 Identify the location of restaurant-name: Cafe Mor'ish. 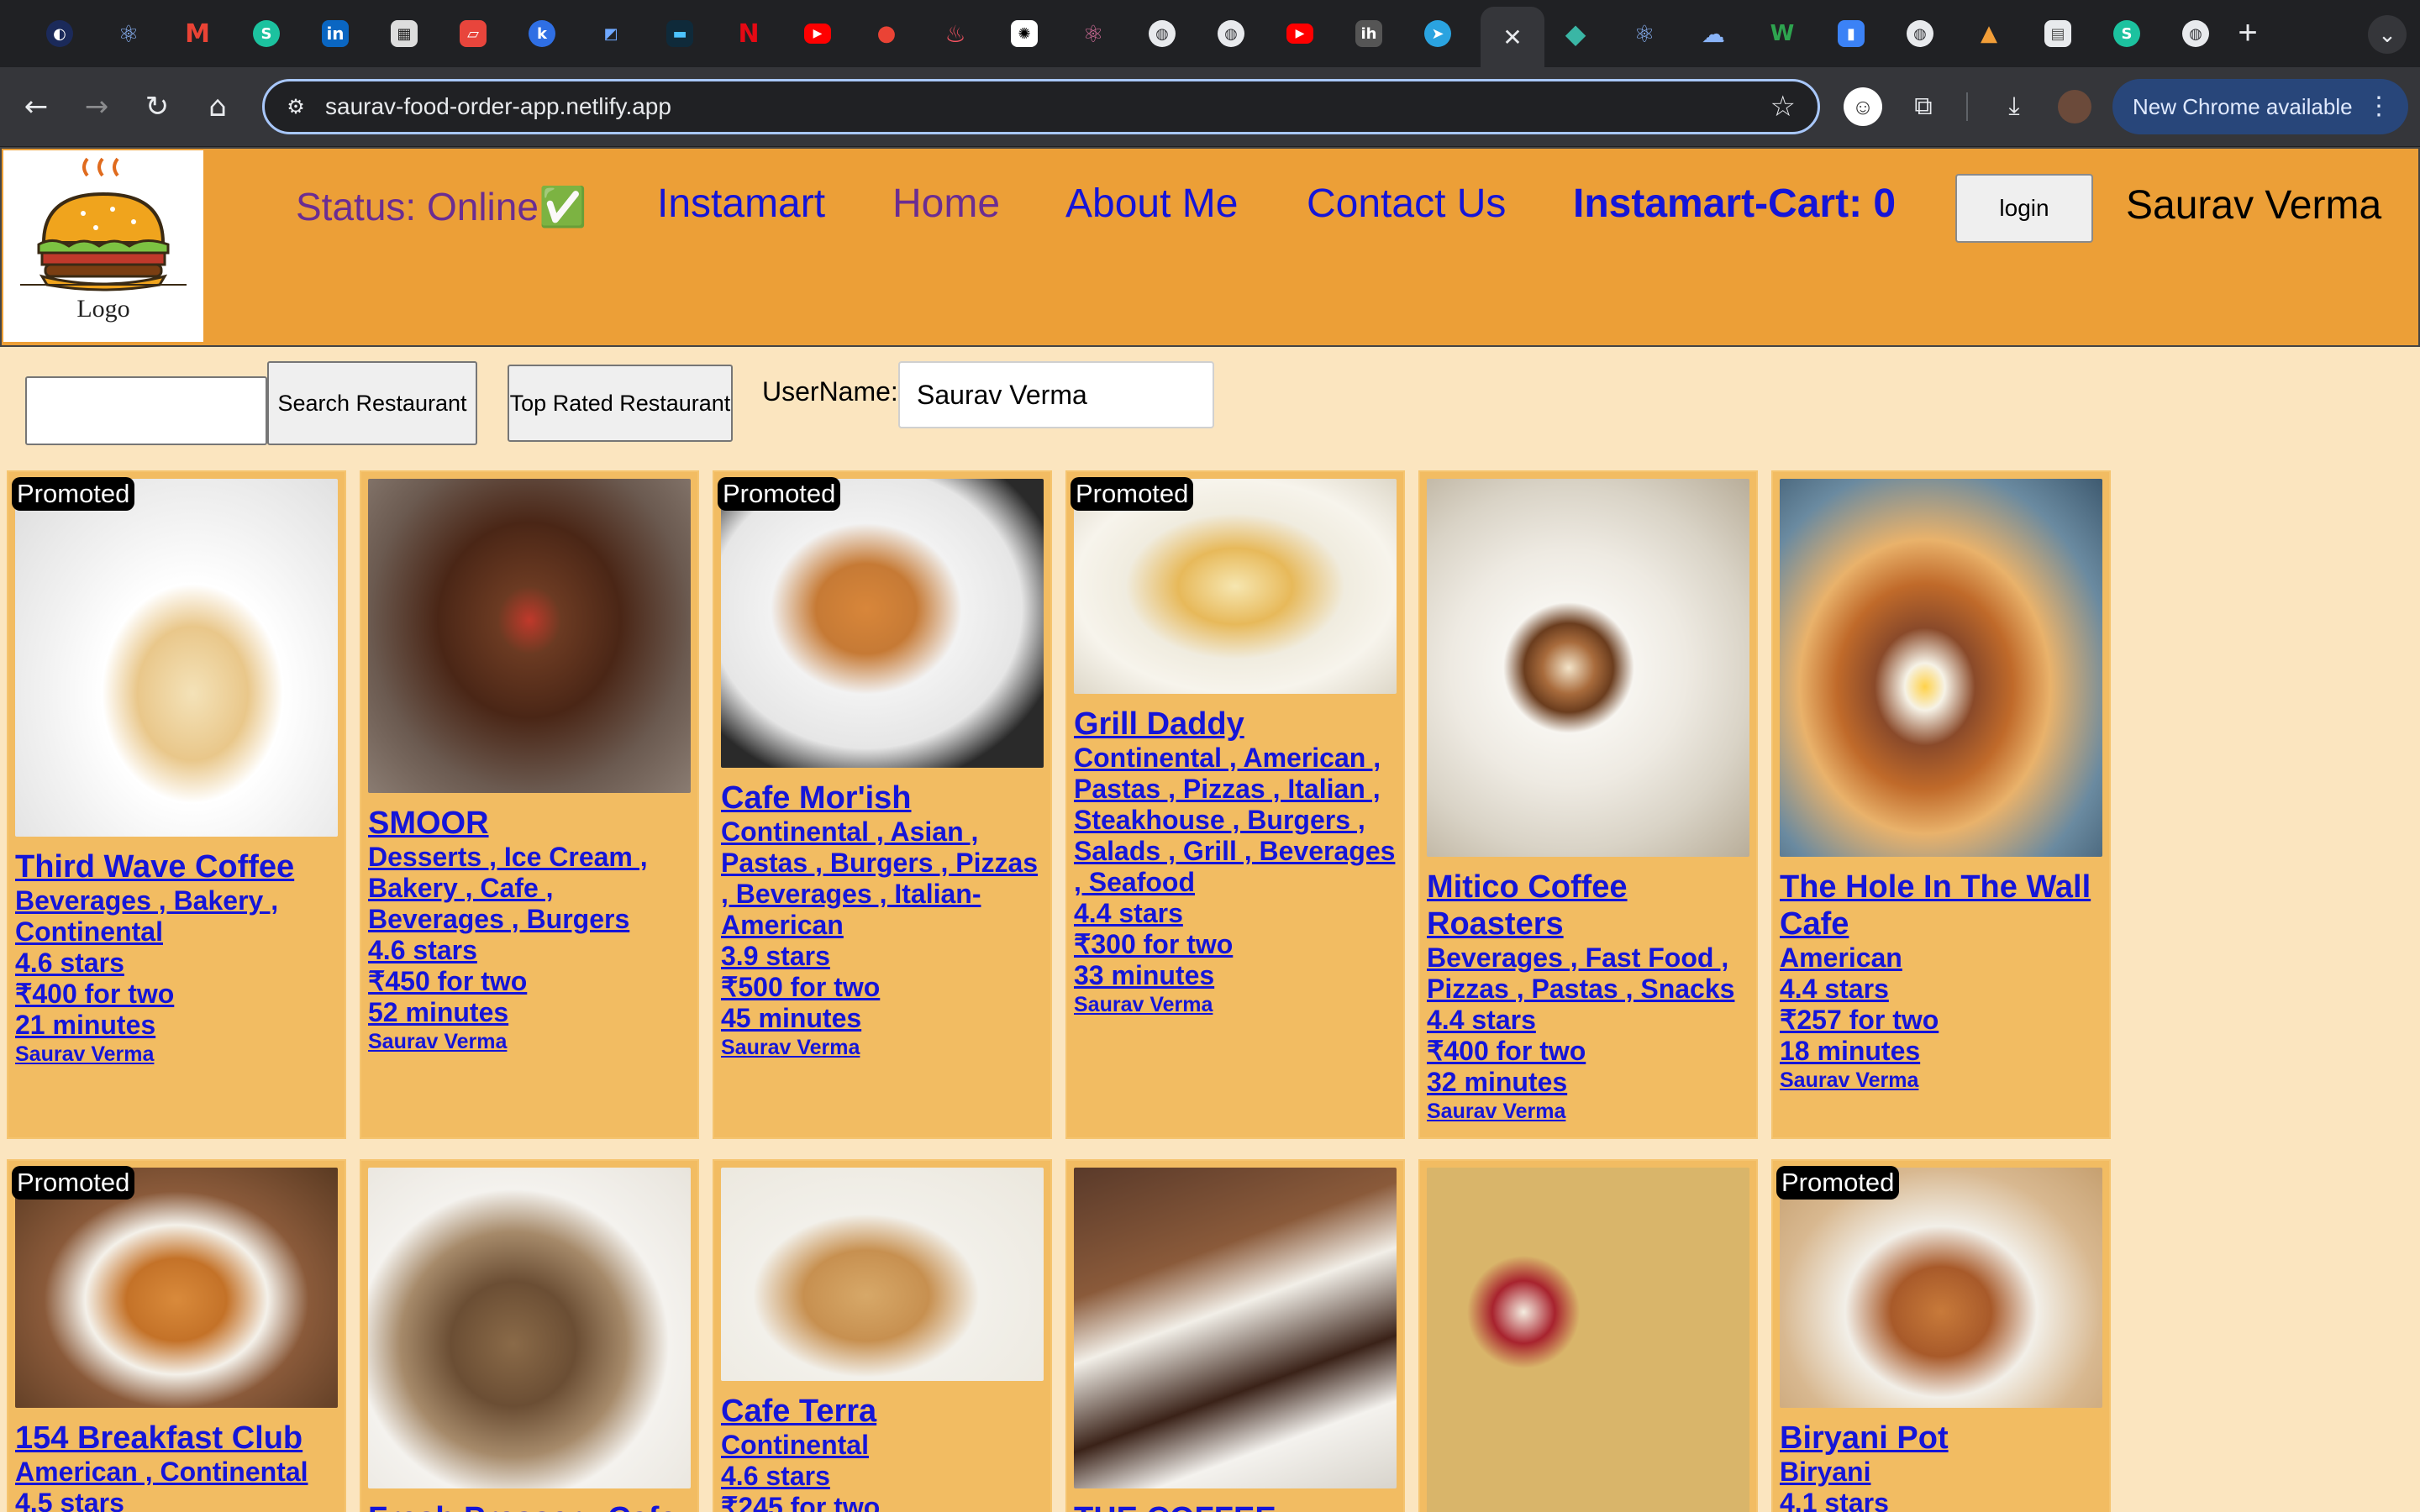
(882, 798).